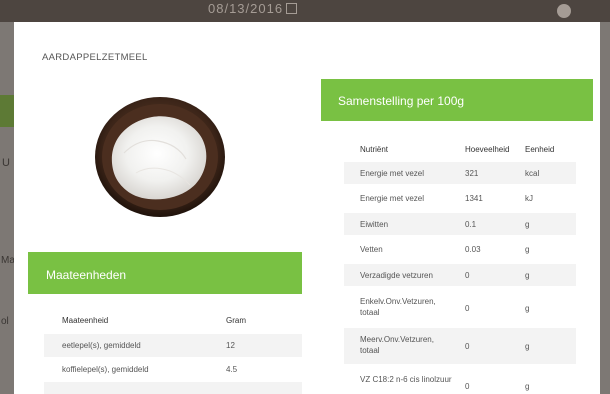 The width and height of the screenshot is (610, 394). I want to click on table-row: Vetten 0.03 g, so click(460, 249).